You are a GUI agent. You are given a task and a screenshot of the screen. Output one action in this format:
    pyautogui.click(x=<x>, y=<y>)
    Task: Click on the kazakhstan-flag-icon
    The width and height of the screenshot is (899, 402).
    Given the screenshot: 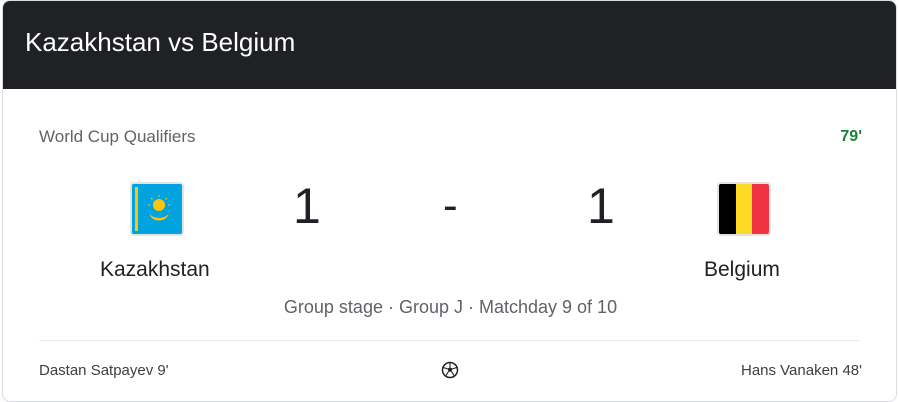 What is the action you would take?
    pyautogui.click(x=157, y=209)
    